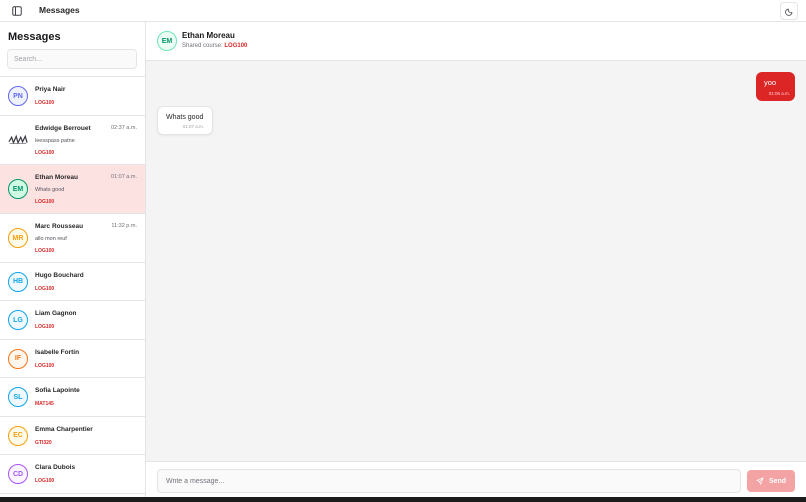 The height and width of the screenshot is (502, 806). Describe the element at coordinates (50, 189) in the screenshot. I see `conversation-preview: Whats good` at that location.